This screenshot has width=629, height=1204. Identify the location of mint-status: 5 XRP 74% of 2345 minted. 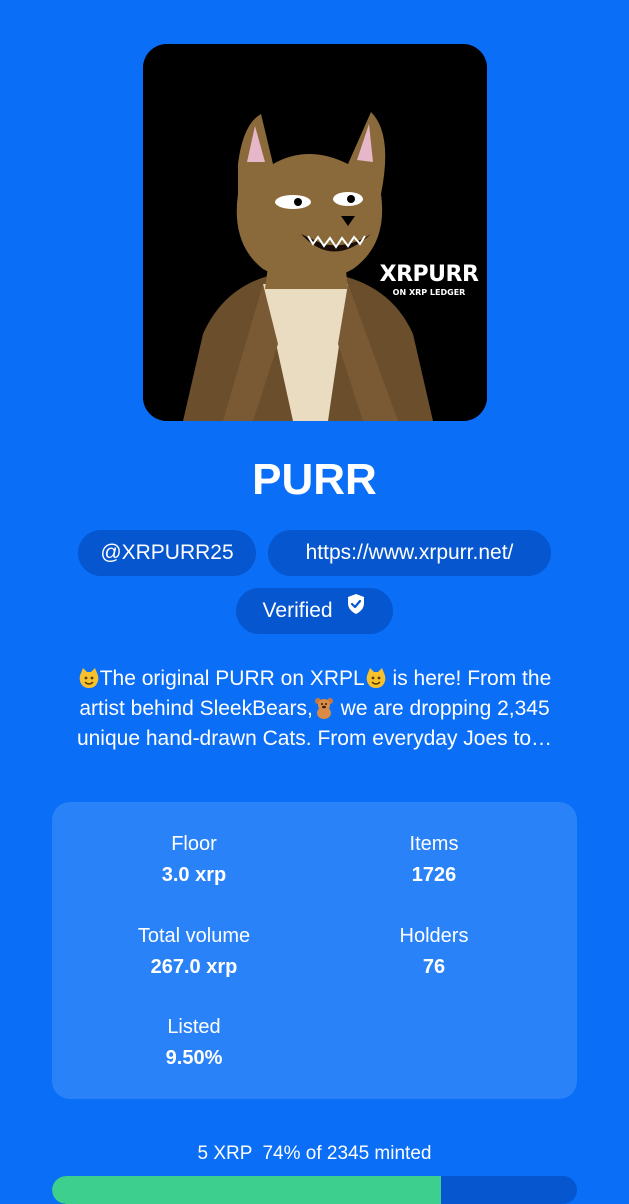
(314, 1154).